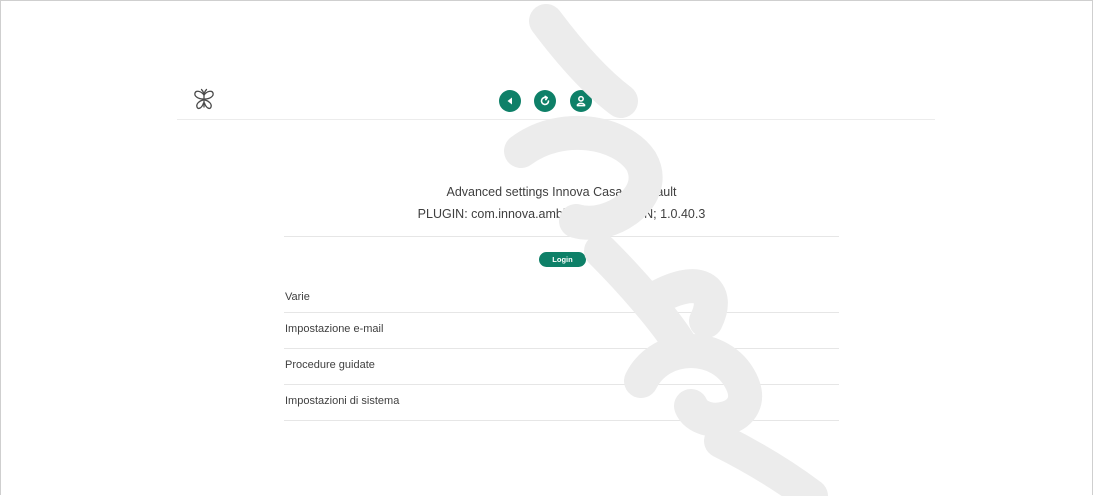 This screenshot has width=1093, height=496. What do you see at coordinates (561, 403) in the screenshot?
I see `menu-item-system-settings: Impostazioni di sistema` at bounding box center [561, 403].